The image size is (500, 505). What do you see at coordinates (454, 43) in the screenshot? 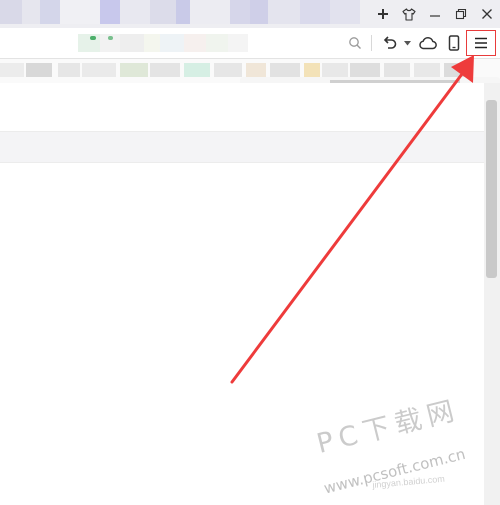
I see `phone-icon` at bounding box center [454, 43].